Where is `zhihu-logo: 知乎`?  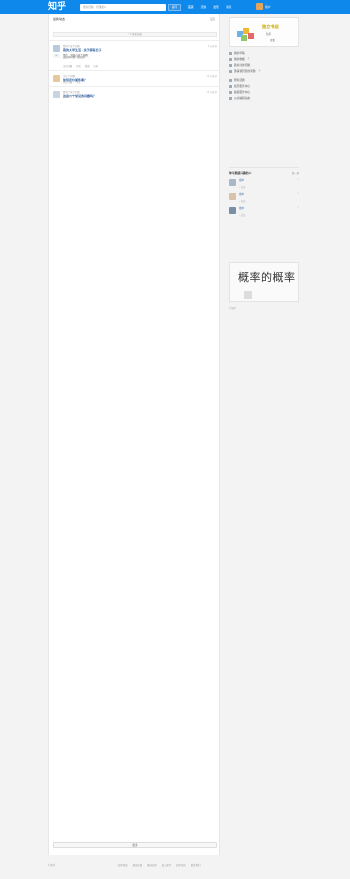 zhihu-logo: 知乎 is located at coordinates (57, 7).